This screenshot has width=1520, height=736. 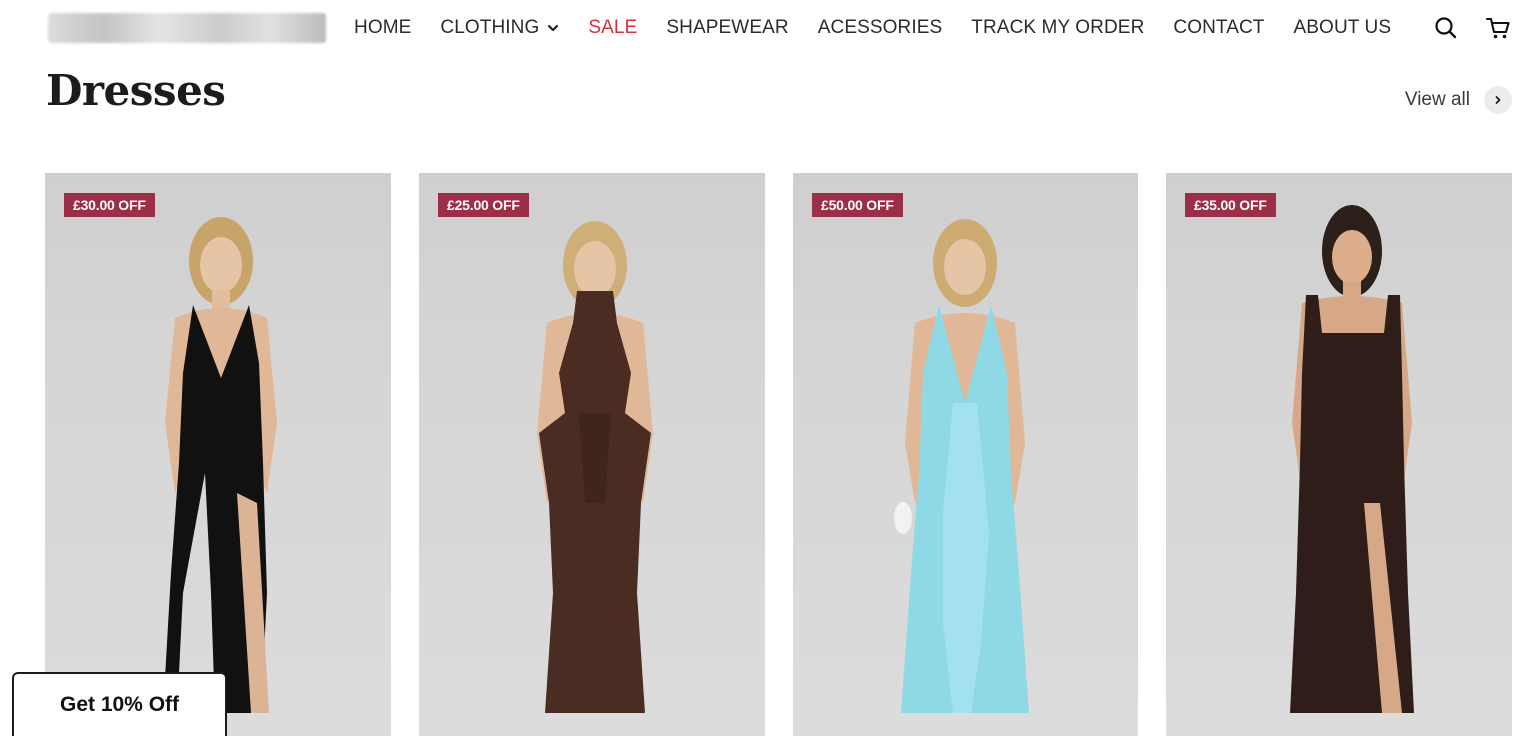 I want to click on nav-shapewear-label: SHAPEWEAR, so click(x=727, y=27).